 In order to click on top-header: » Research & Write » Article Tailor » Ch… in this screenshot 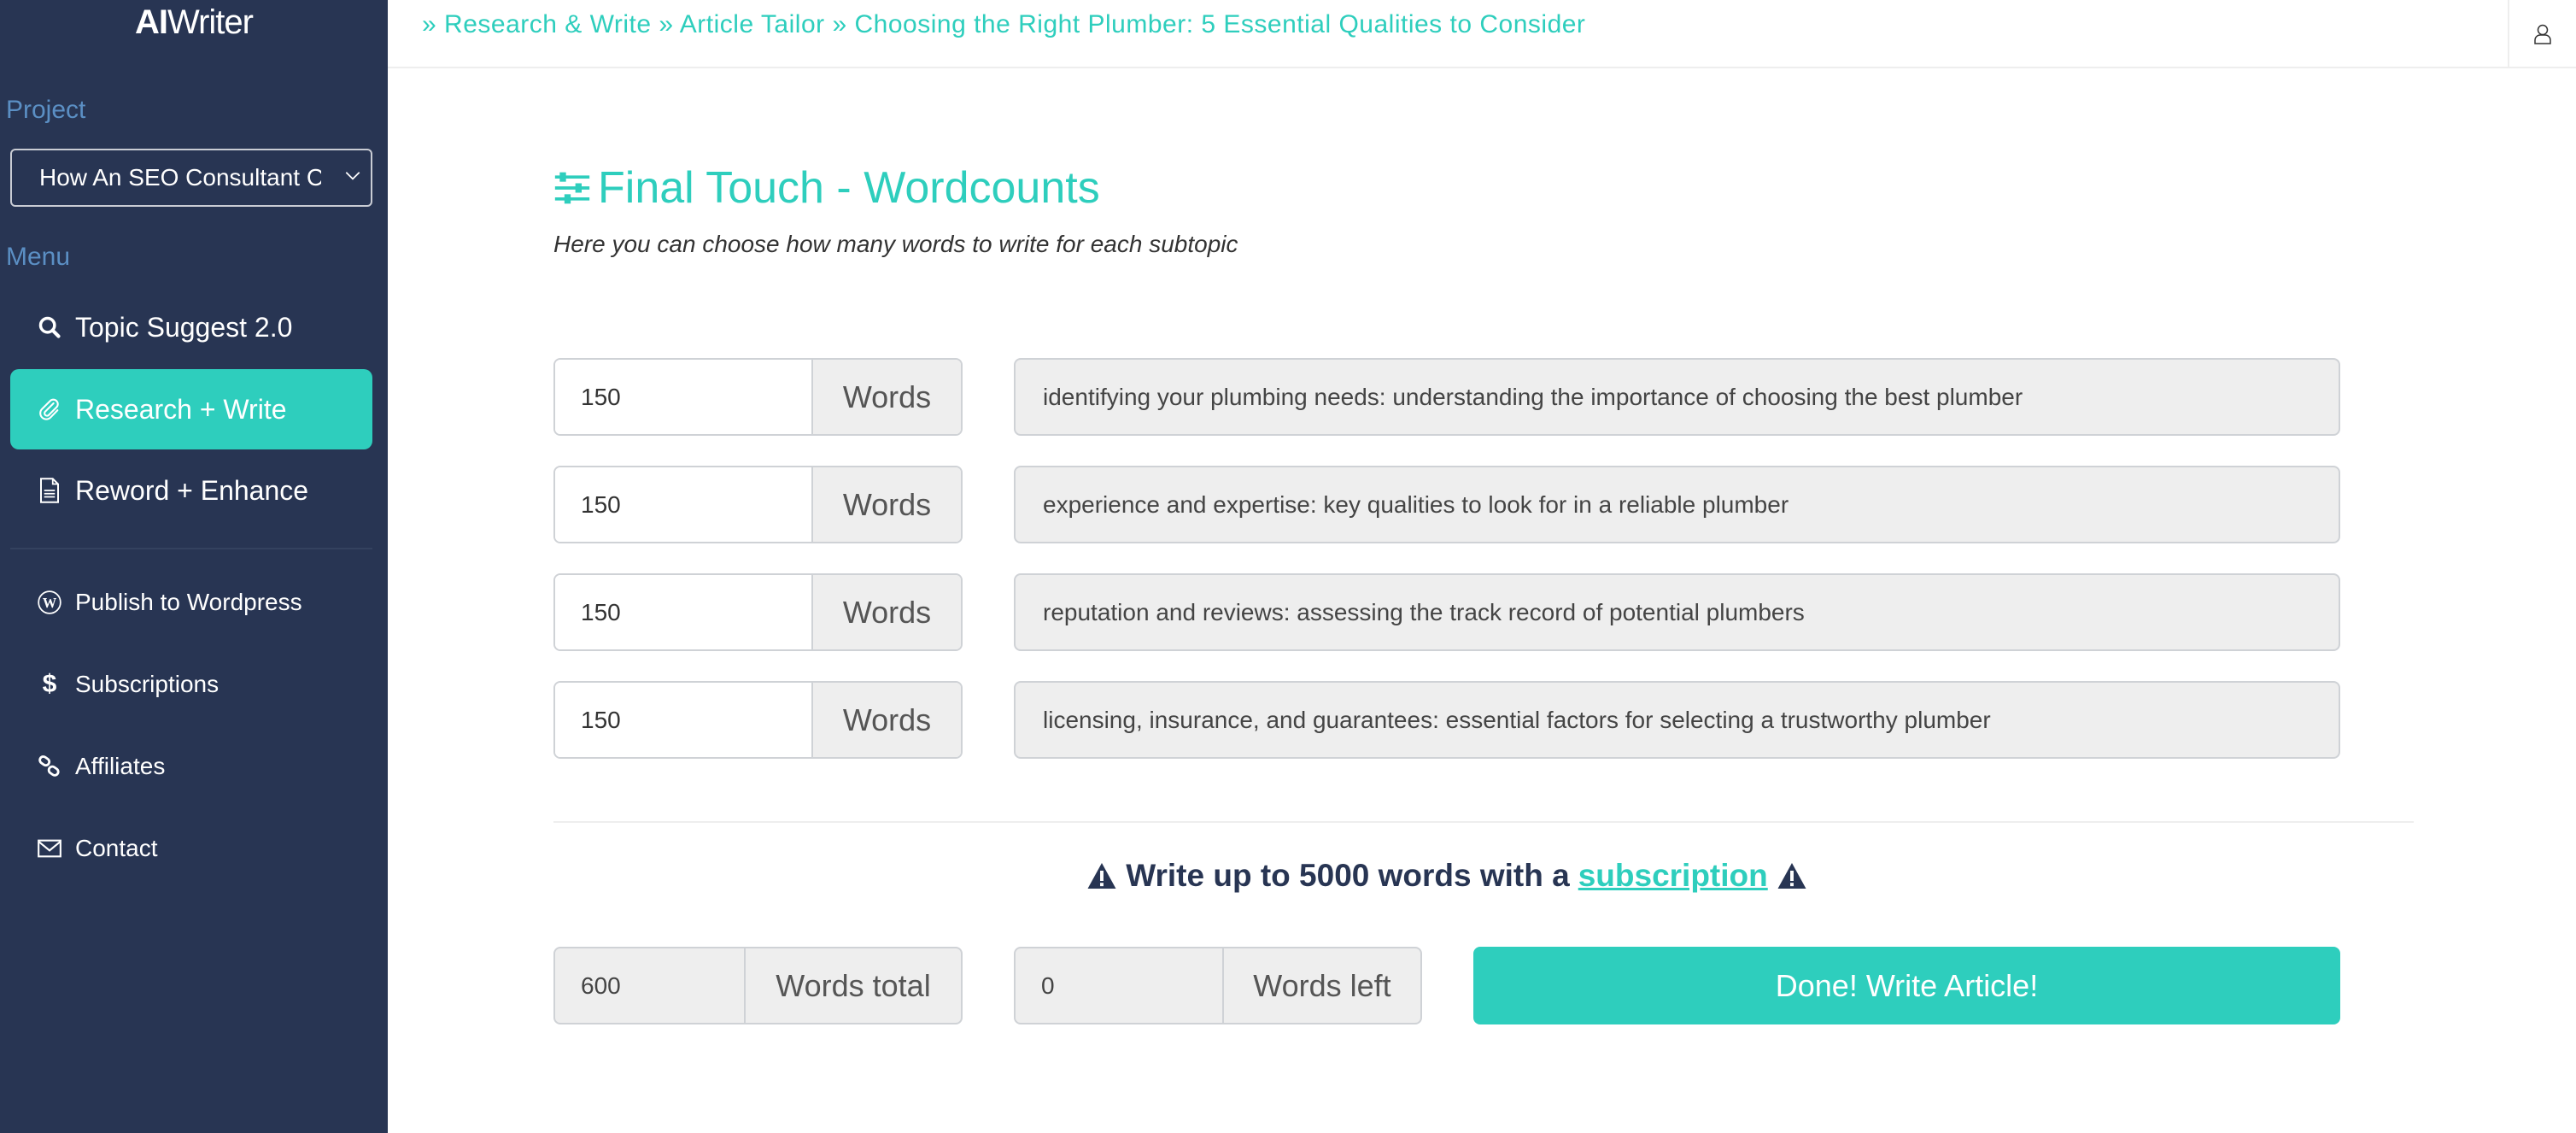, I will do `click(1482, 34)`.